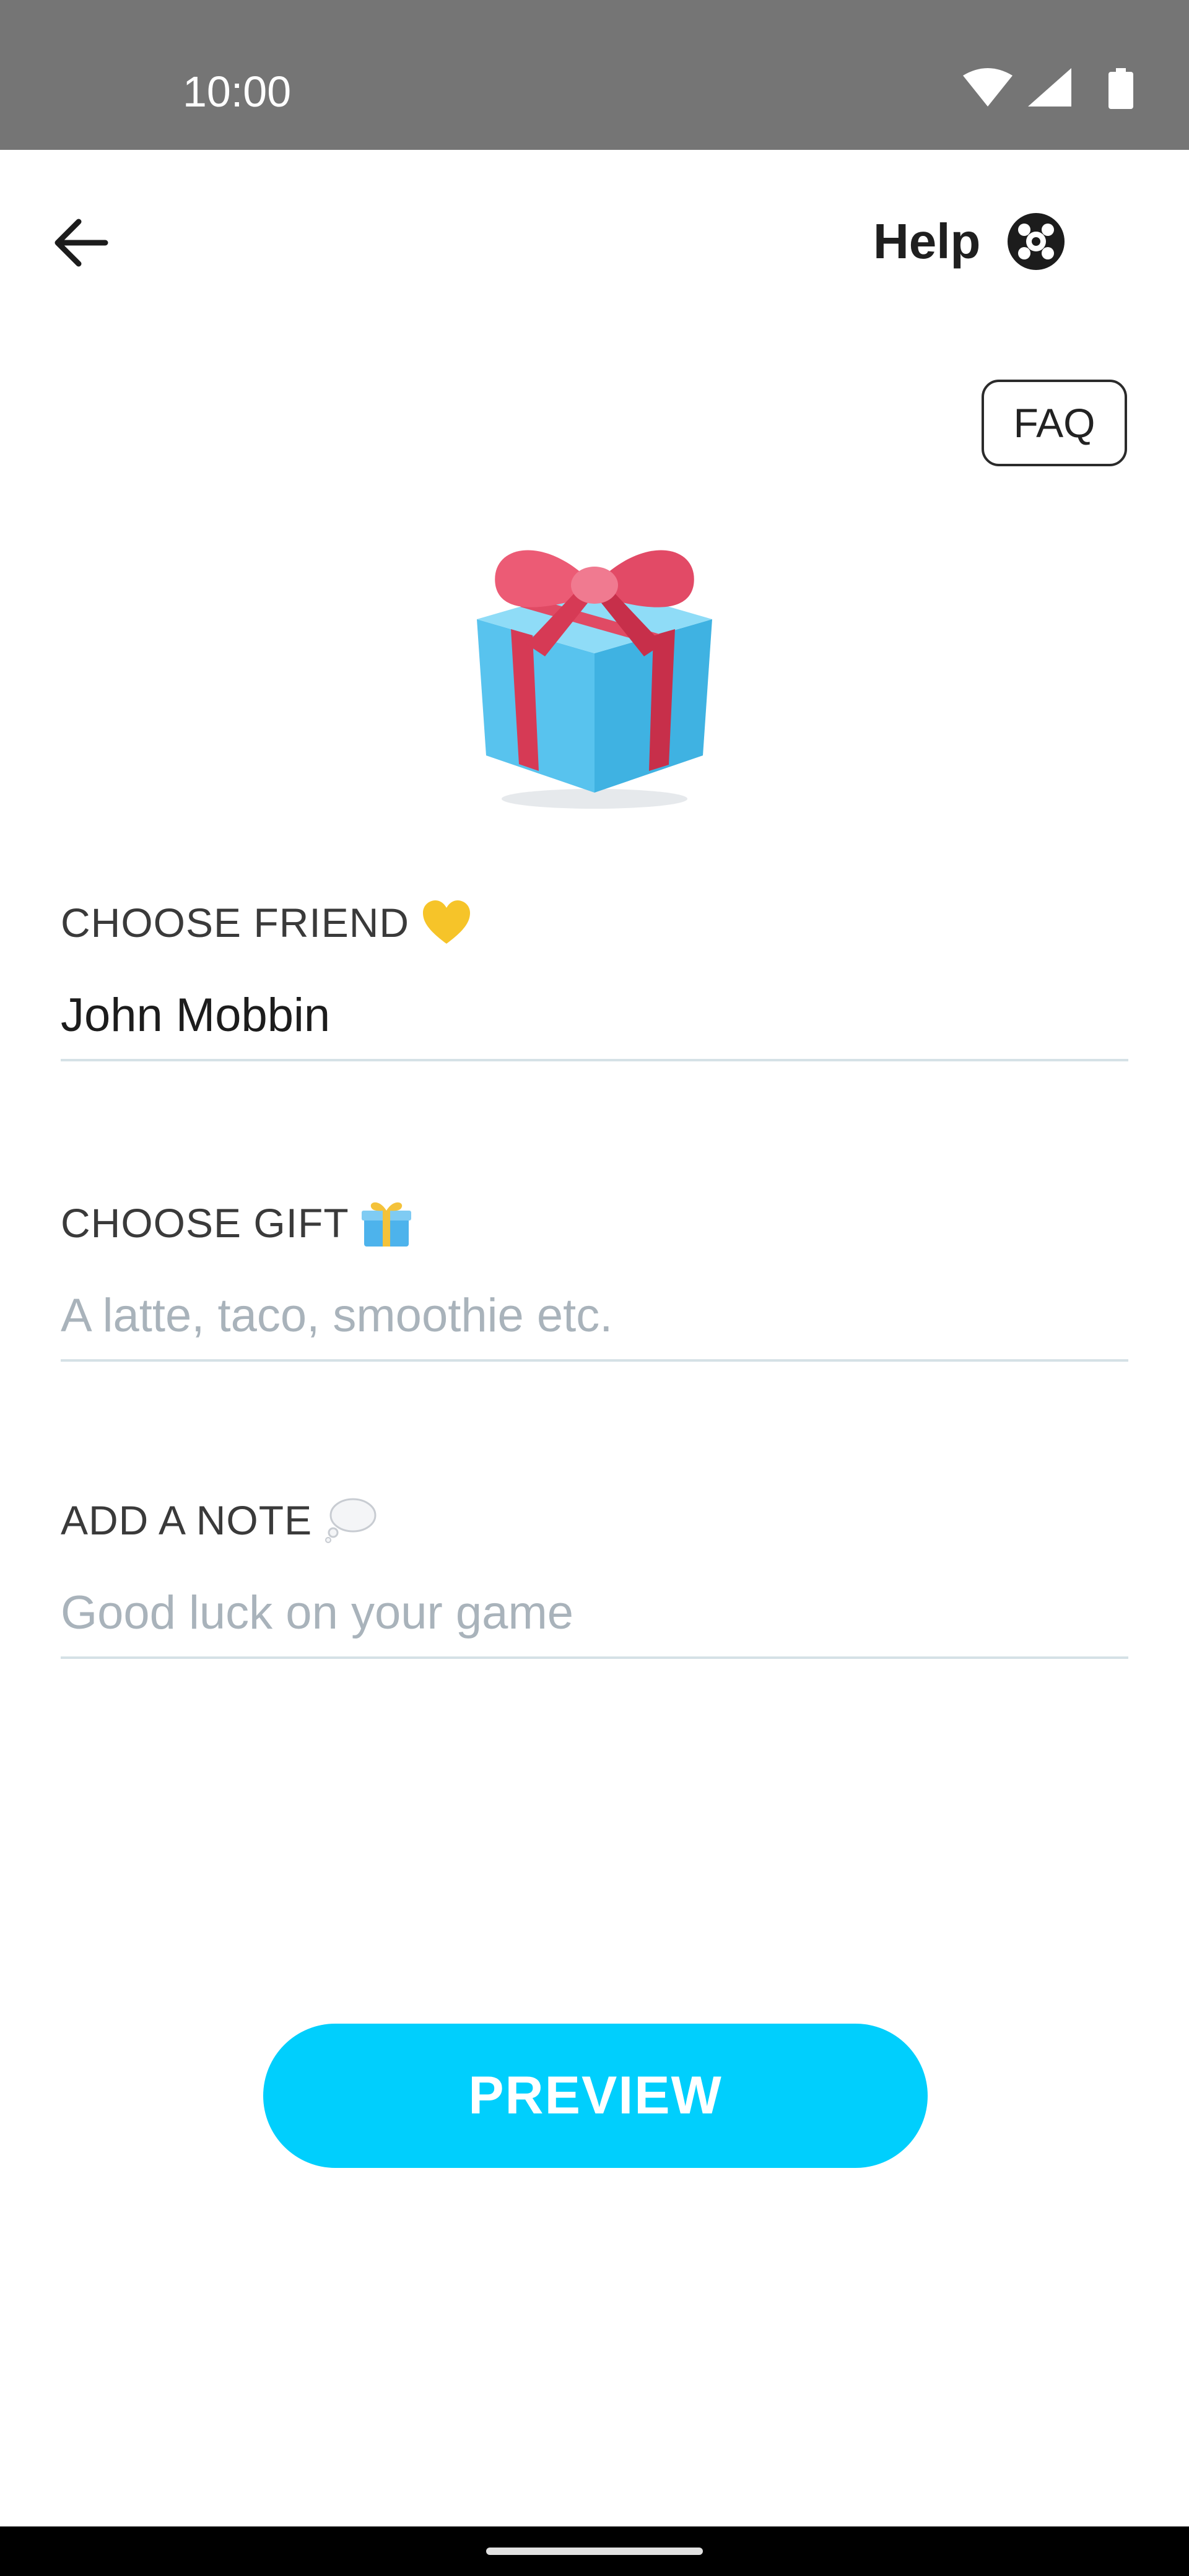 This screenshot has height=2576, width=1189. What do you see at coordinates (594, 1015) in the screenshot?
I see `friend-input` at bounding box center [594, 1015].